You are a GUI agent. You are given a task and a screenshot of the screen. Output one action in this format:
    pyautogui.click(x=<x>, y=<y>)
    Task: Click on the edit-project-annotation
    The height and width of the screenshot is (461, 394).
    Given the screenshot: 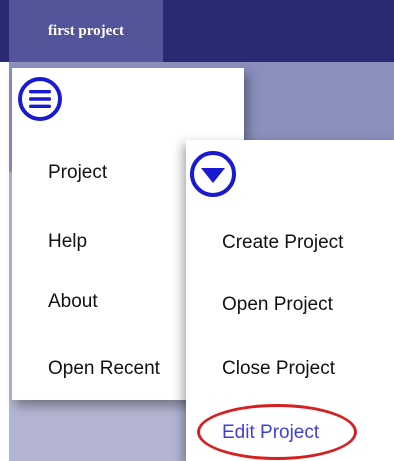 What is the action you would take?
    pyautogui.click(x=277, y=432)
    